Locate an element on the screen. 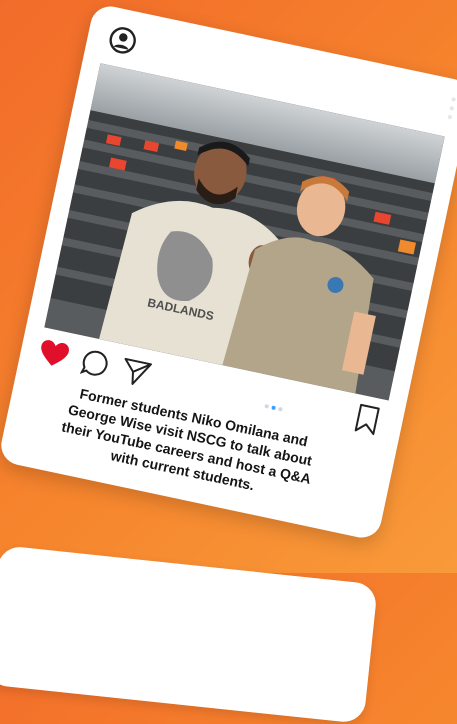  carousel-indicator is located at coordinates (275, 406).